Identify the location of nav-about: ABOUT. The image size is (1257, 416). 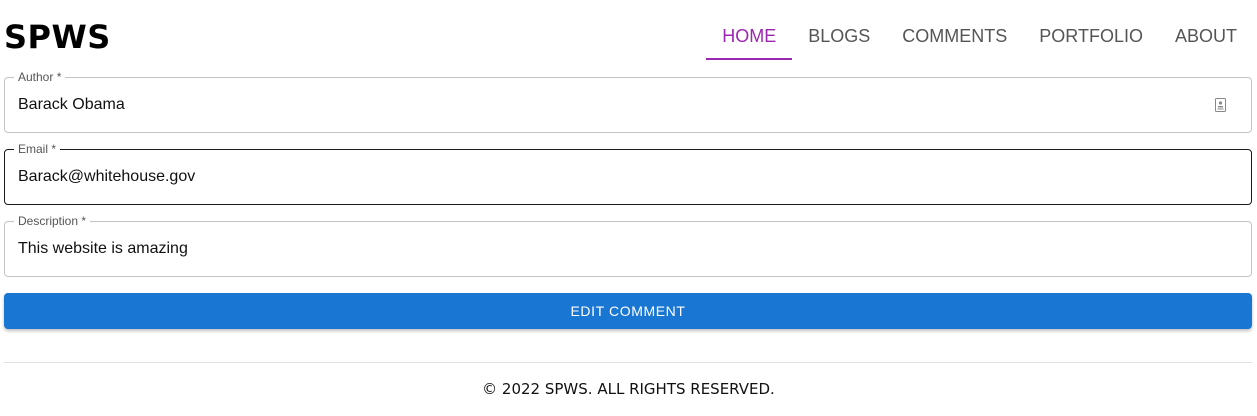
(1206, 39).